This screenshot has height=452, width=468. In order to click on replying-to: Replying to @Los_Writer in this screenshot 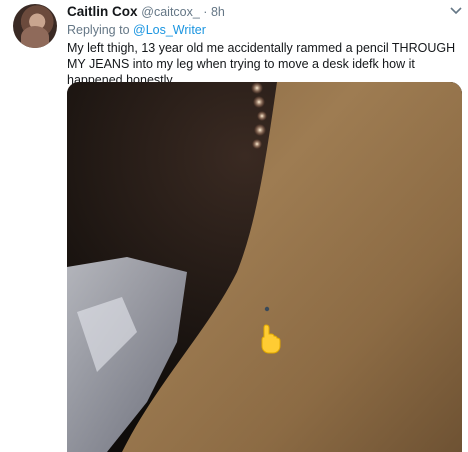, I will do `click(136, 30)`.